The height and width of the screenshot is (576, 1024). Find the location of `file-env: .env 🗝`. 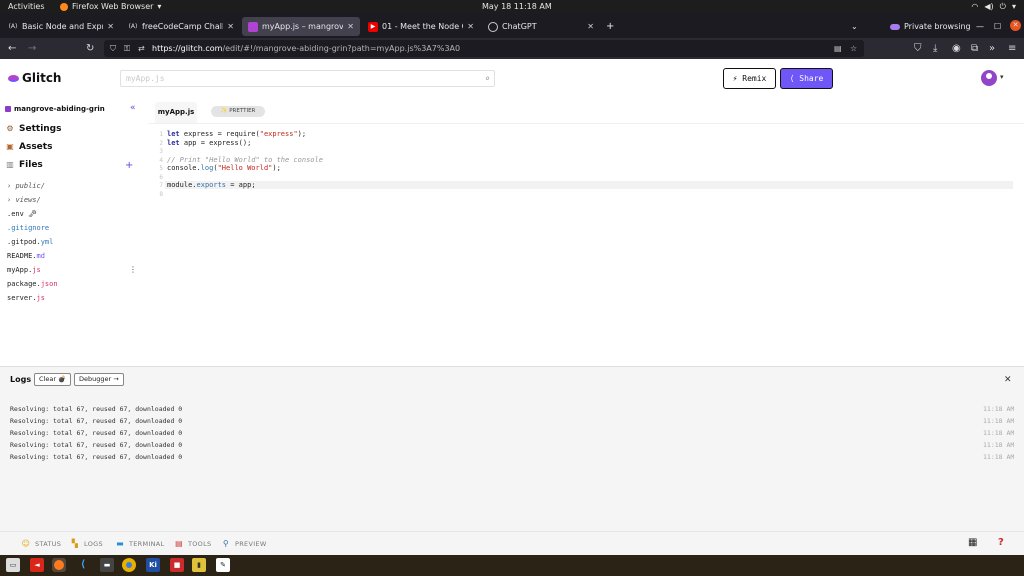

file-env: .env 🗝 is located at coordinates (22, 214).